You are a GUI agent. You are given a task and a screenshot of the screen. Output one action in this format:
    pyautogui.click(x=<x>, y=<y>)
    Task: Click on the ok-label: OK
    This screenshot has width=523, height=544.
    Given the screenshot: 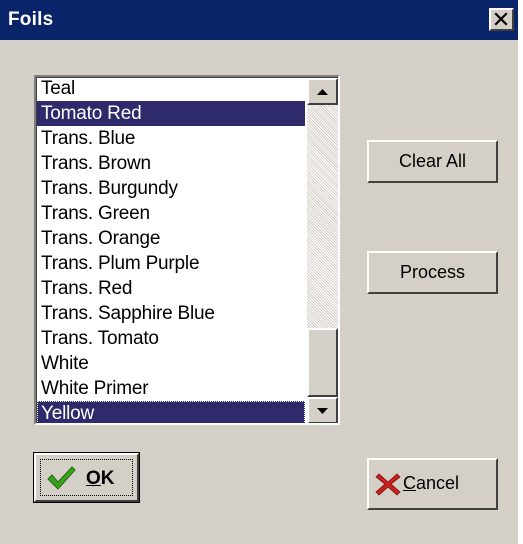 What is the action you would take?
    pyautogui.click(x=100, y=478)
    